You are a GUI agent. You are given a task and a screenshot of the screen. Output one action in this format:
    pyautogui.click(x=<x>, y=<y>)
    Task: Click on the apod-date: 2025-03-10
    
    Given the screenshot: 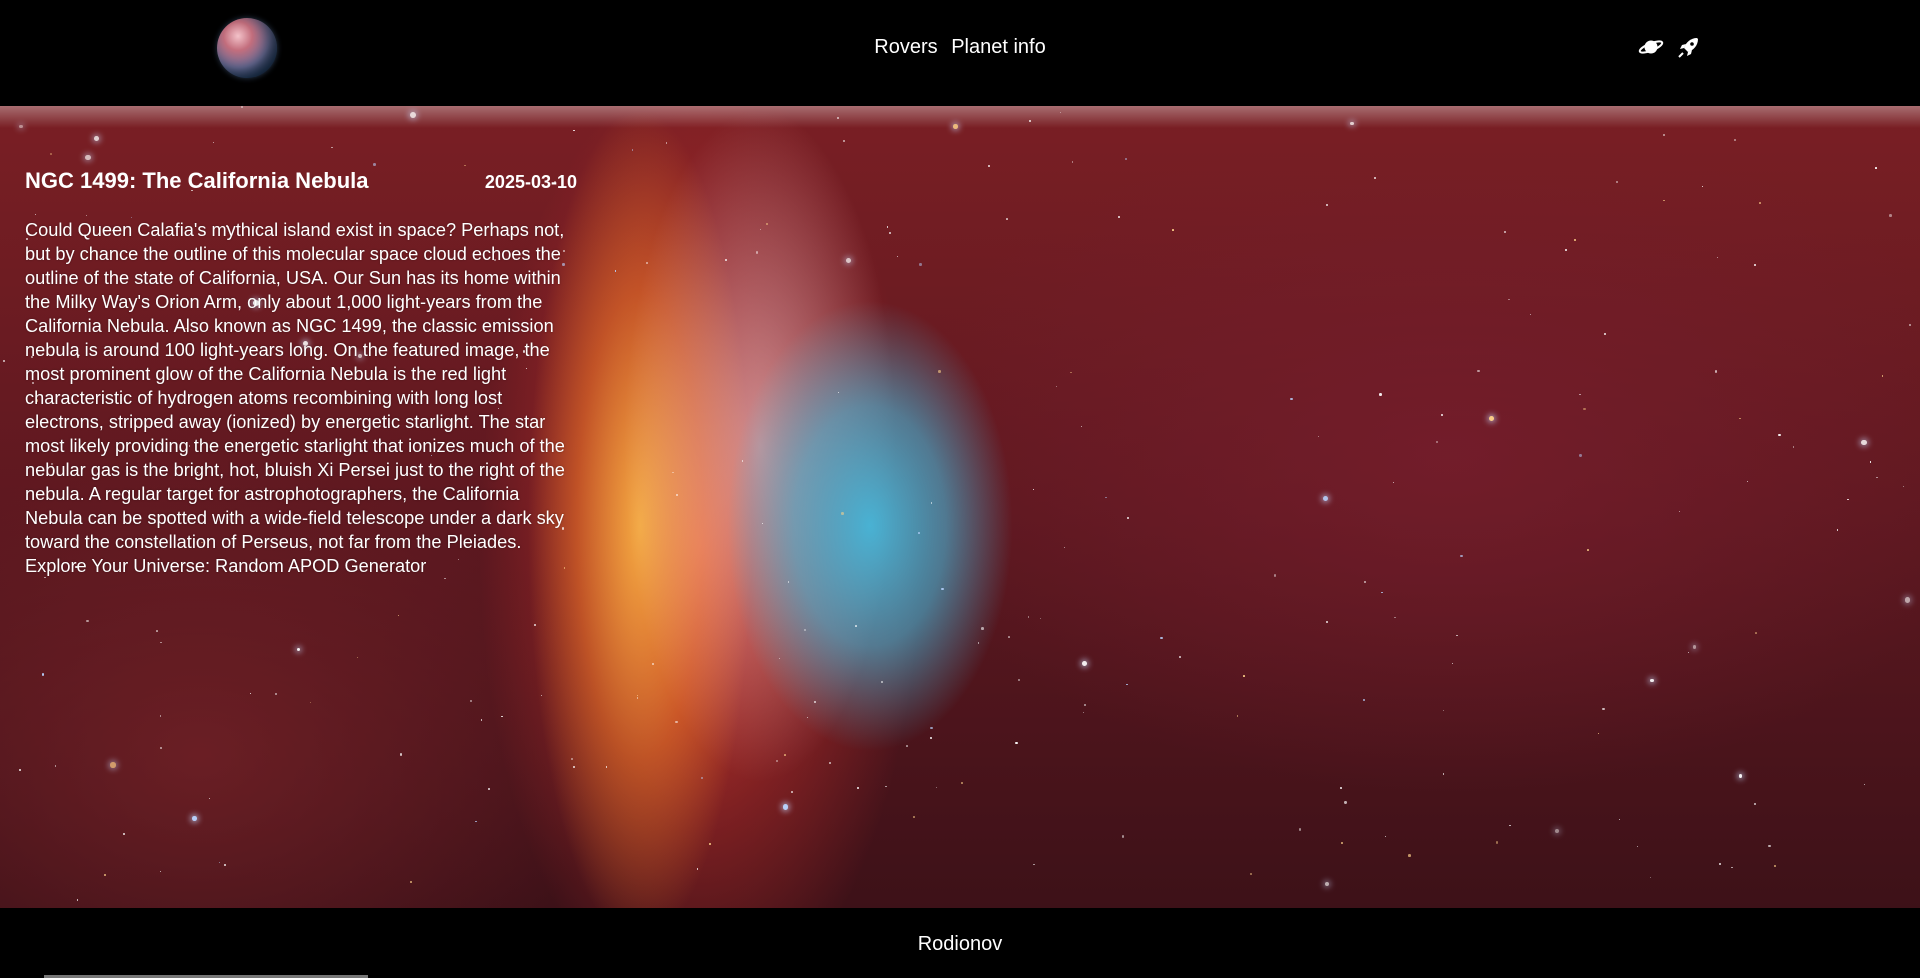 What is the action you would take?
    pyautogui.click(x=530, y=182)
    